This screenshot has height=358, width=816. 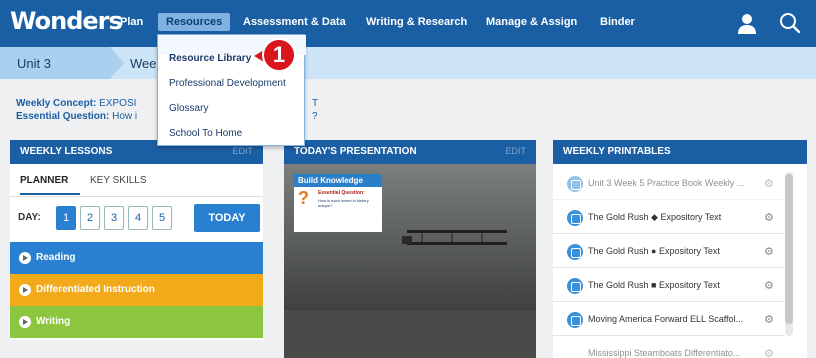 I want to click on presentation-title: TODAY'S PRESENTATION, so click(x=355, y=151).